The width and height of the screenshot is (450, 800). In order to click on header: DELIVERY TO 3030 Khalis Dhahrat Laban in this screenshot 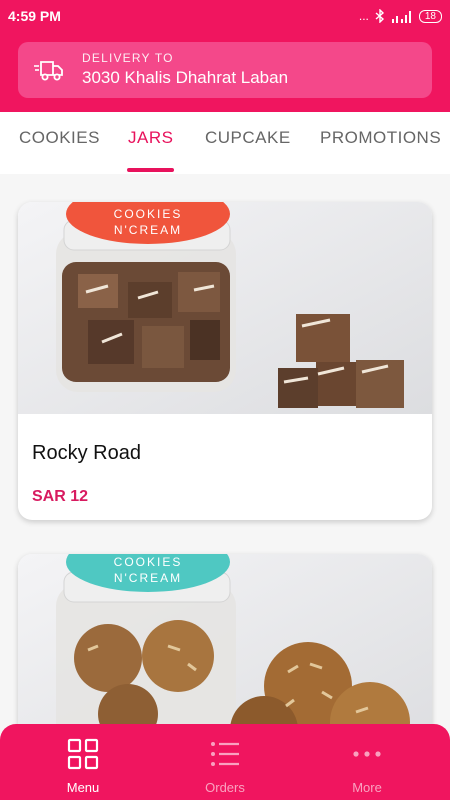, I will do `click(225, 72)`.